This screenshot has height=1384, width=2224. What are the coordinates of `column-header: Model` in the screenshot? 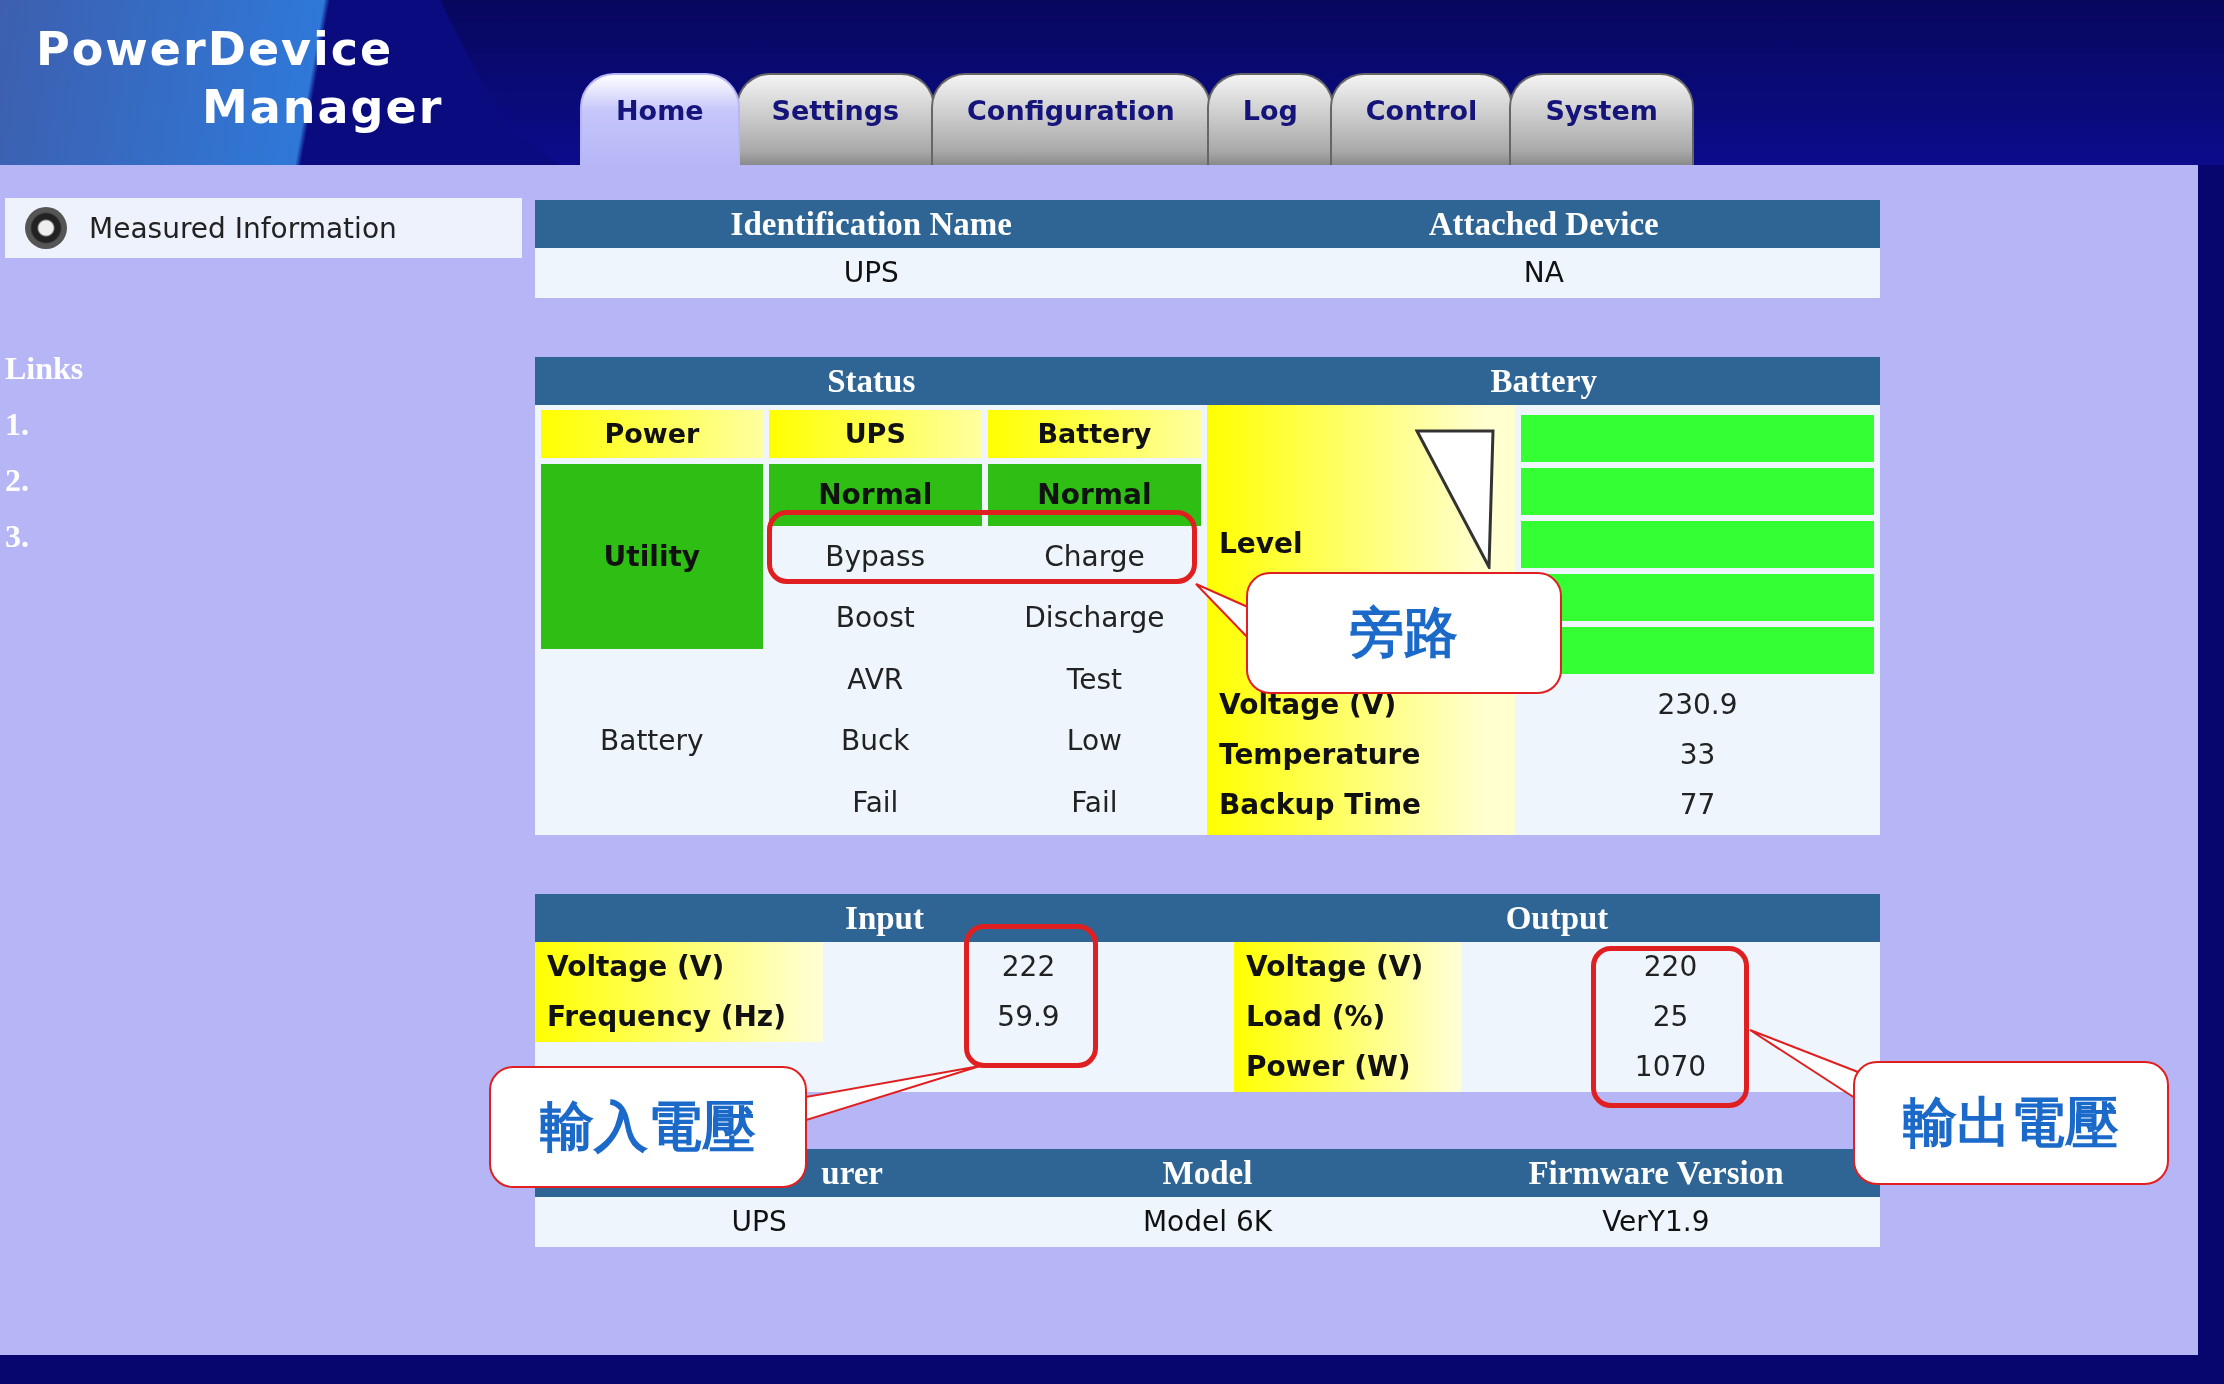 It's located at (1207, 1173).